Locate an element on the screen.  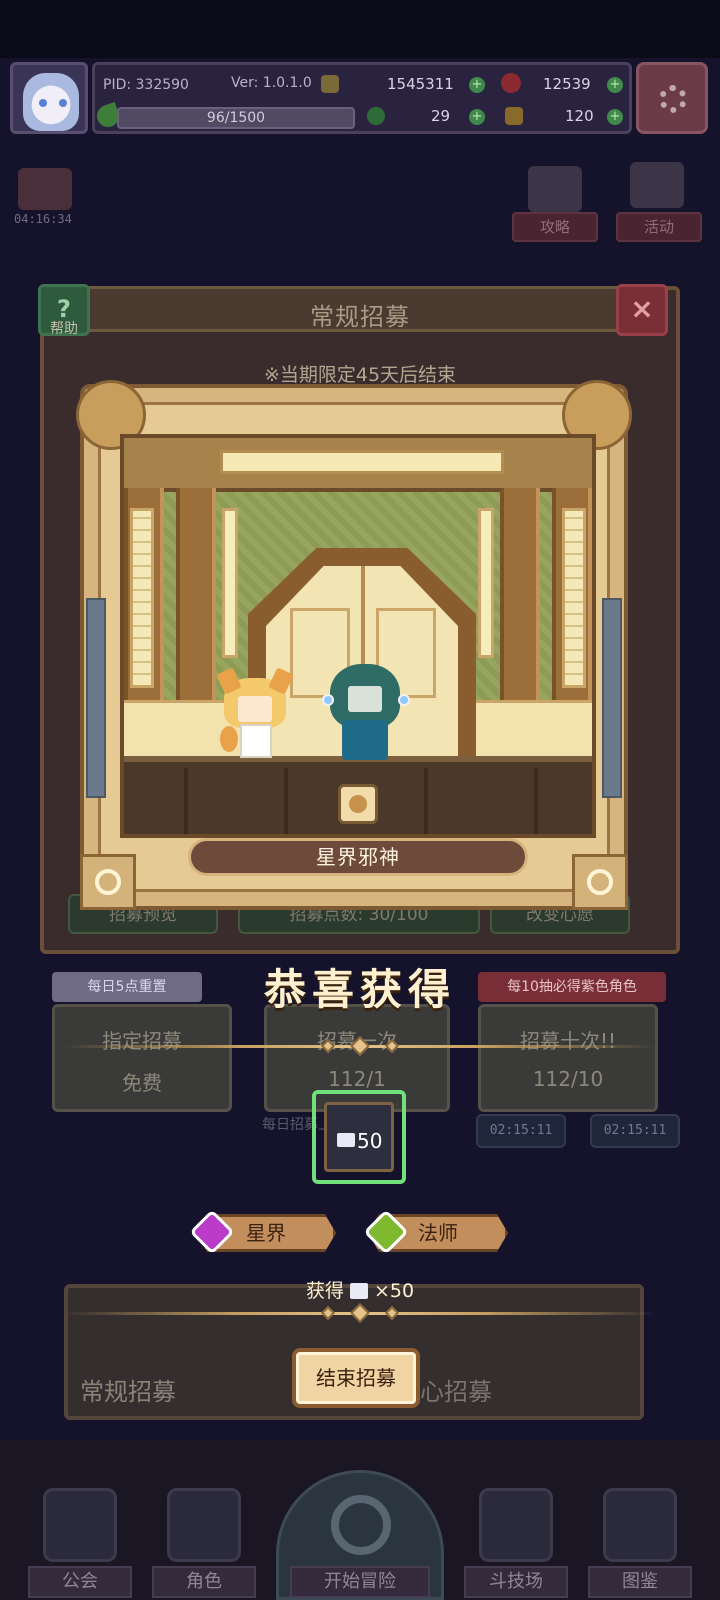
designated-recruit-button: 指定招募 免费 is located at coordinates (142, 1058).